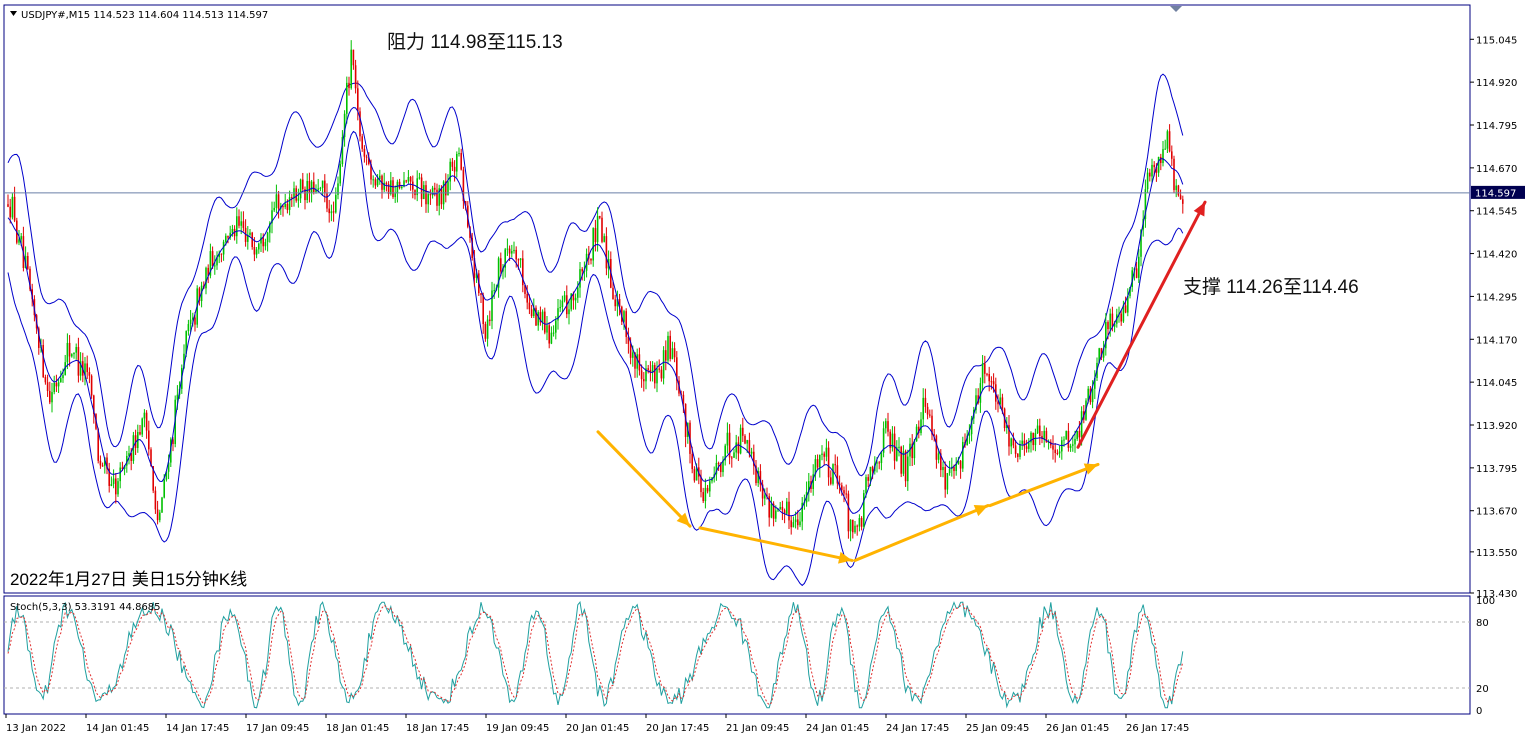 Image resolution: width=1530 pixels, height=744 pixels. I want to click on y-tick-label: 114.295, so click(1496, 297).